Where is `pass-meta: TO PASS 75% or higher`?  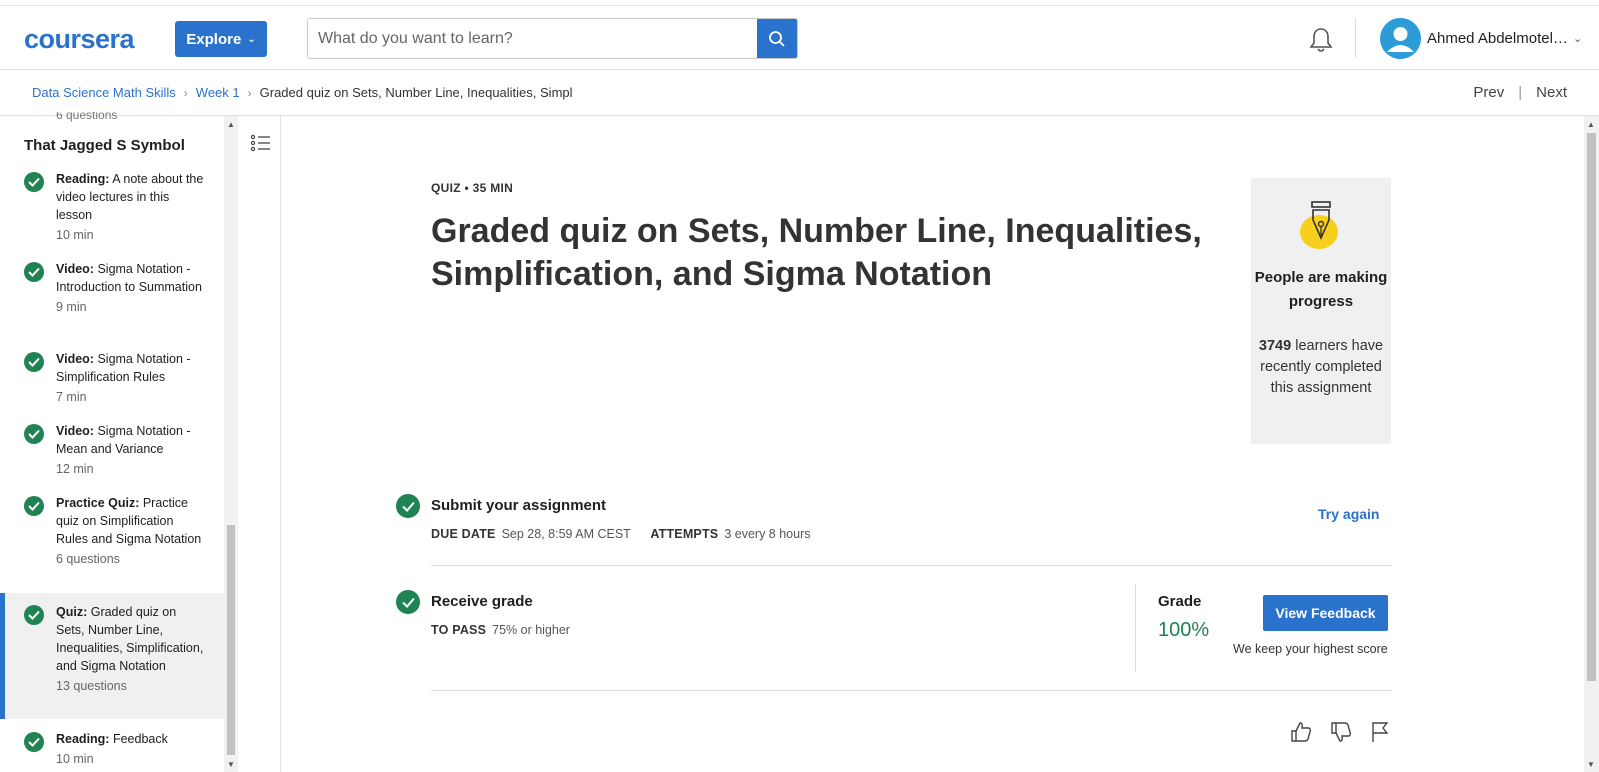 pass-meta: TO PASS 75% or higher is located at coordinates (500, 630).